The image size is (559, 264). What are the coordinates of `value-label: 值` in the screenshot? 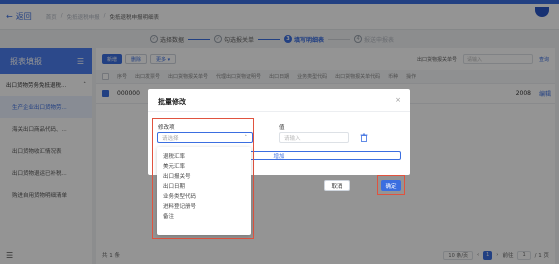 It's located at (282, 128).